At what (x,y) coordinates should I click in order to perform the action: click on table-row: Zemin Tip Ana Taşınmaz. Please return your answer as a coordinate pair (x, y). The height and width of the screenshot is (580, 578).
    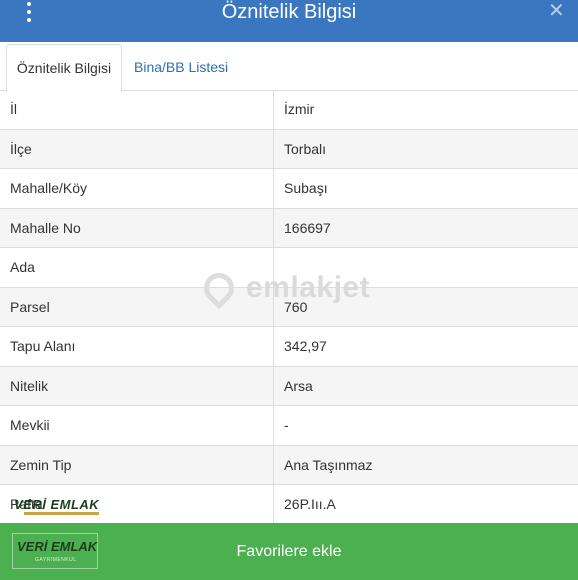
    Looking at the image, I should click on (289, 465).